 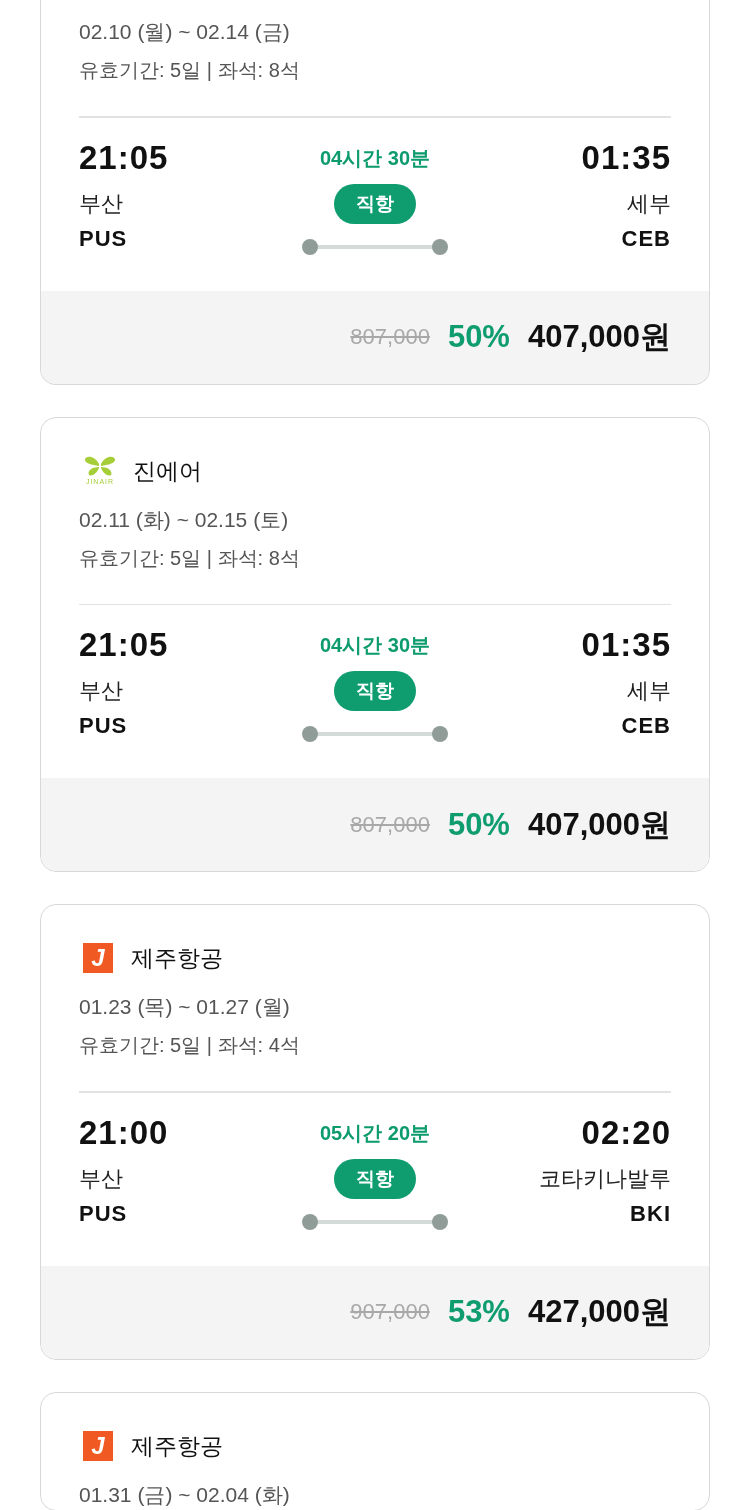 I want to click on airline-name: 진에어, so click(x=167, y=471).